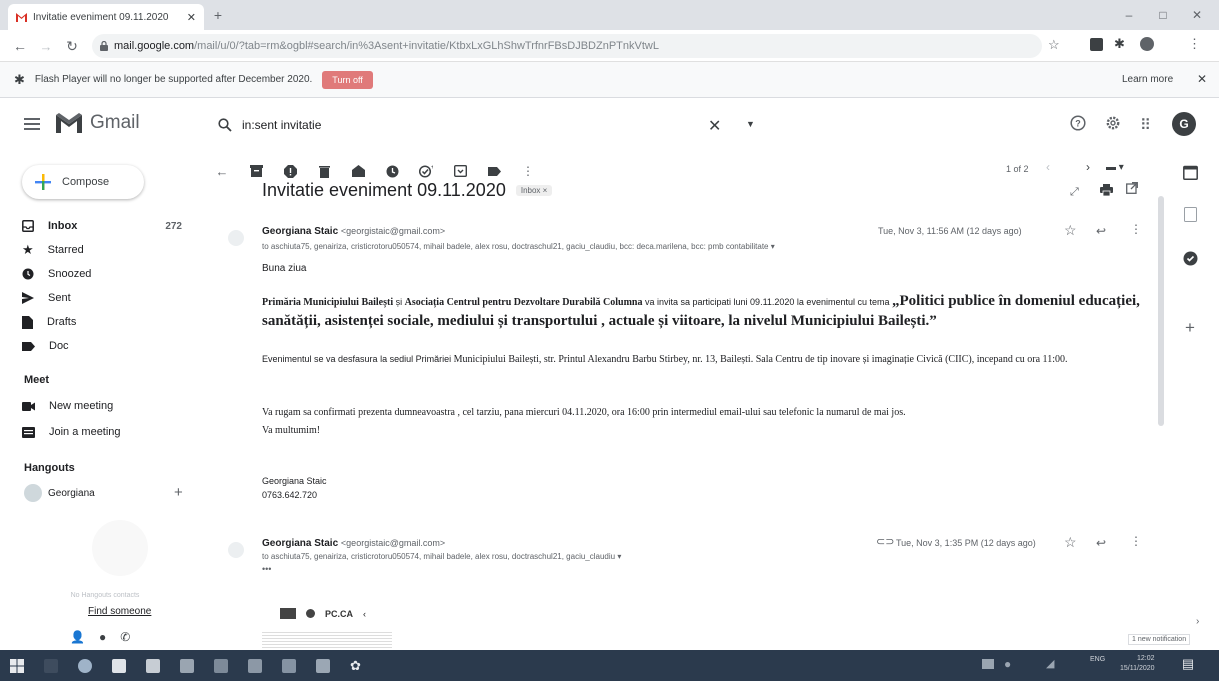 The image size is (1219, 681). What do you see at coordinates (1119, 44) in the screenshot?
I see `extensions-puzzle-icon: ✱` at bounding box center [1119, 44].